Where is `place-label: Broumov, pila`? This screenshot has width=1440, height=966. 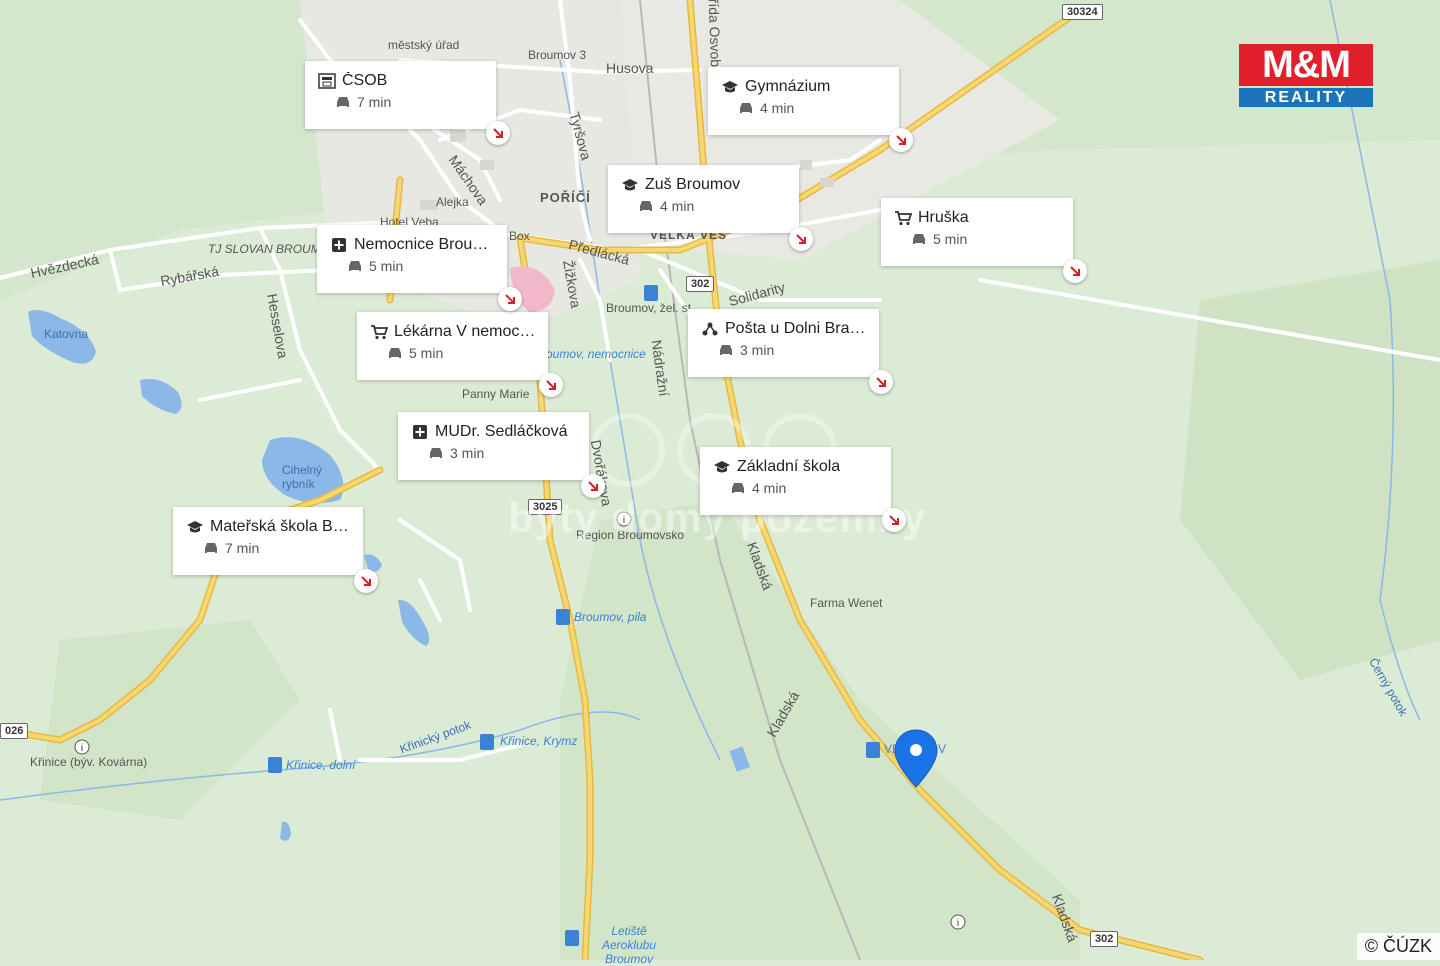 place-label: Broumov, pila is located at coordinates (610, 617).